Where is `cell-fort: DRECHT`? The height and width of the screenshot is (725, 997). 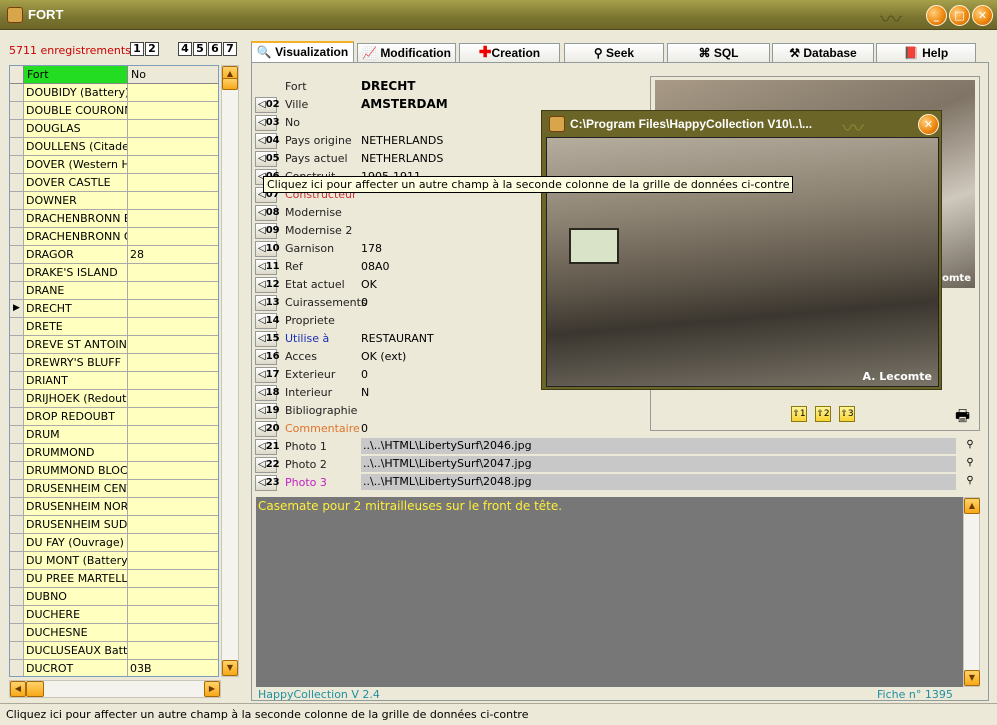 cell-fort: DRECHT is located at coordinates (76, 308).